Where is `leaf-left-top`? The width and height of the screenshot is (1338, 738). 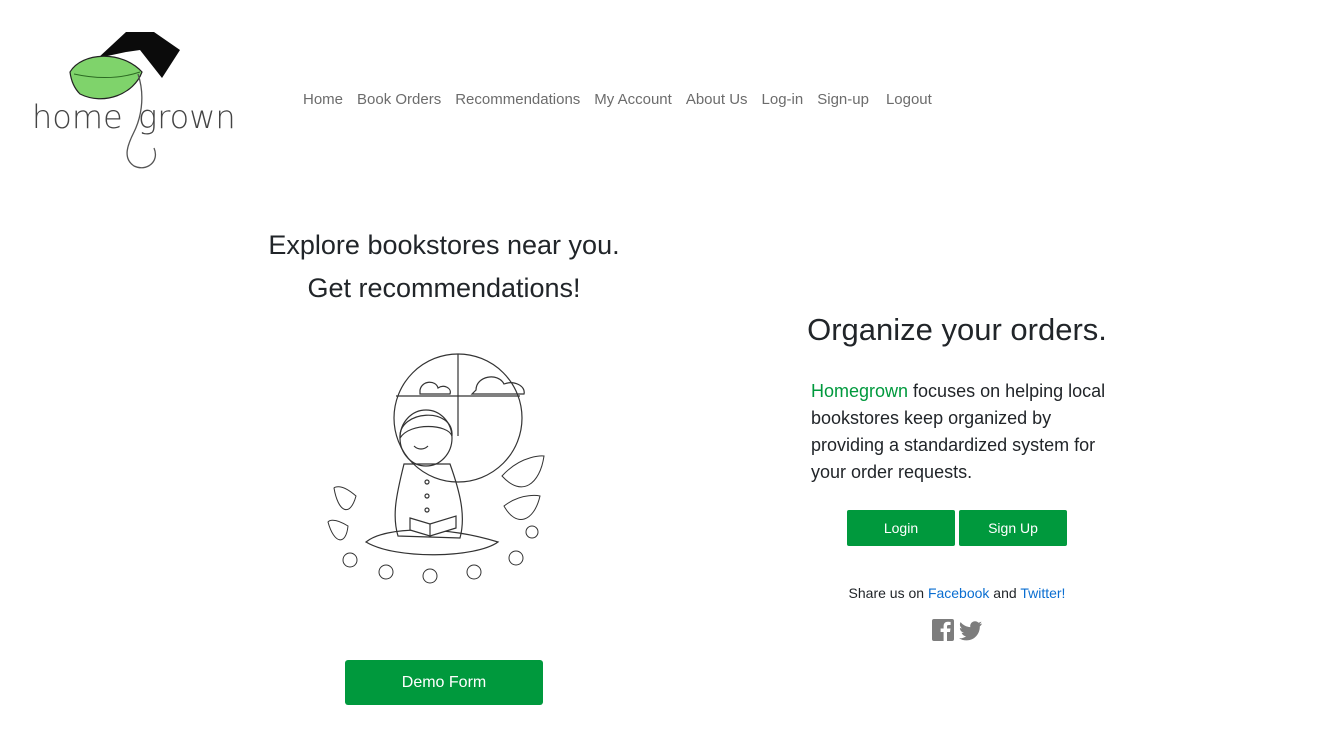
leaf-left-top is located at coordinates (345, 498).